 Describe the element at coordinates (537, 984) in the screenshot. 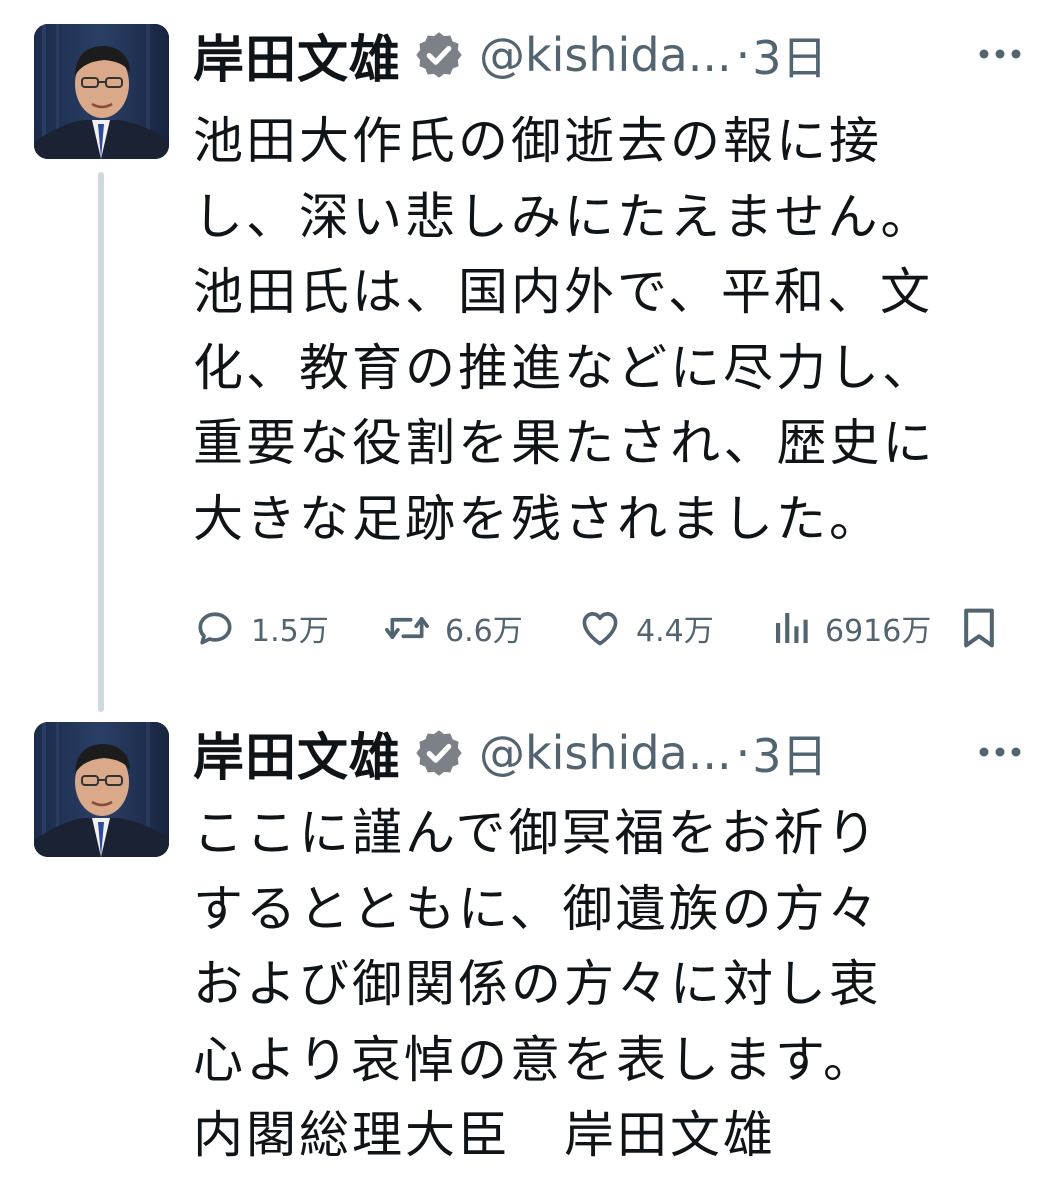

I see `tweet-text-line: および御関係の方々に対し衷` at that location.